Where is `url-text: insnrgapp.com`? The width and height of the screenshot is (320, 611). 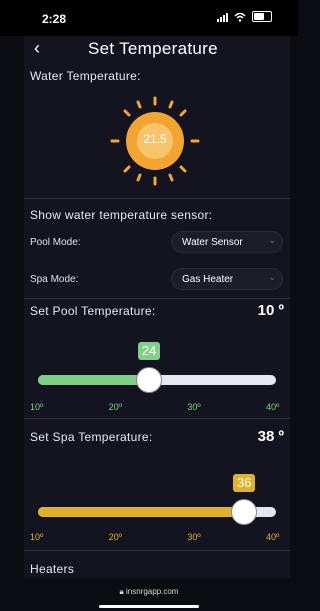 url-text: insnrgapp.com is located at coordinates (152, 591).